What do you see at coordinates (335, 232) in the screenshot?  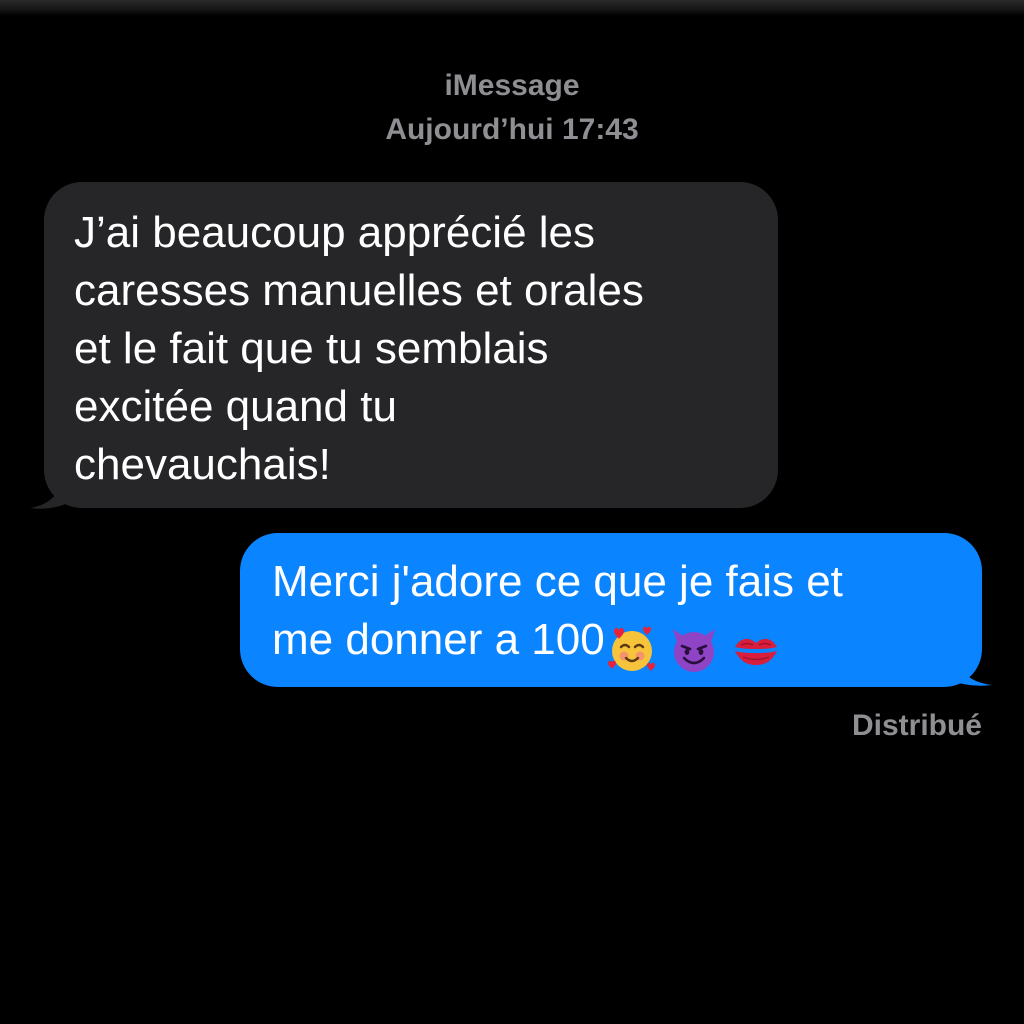 I see `message-line: J’ai beaucoup apprécié les` at bounding box center [335, 232].